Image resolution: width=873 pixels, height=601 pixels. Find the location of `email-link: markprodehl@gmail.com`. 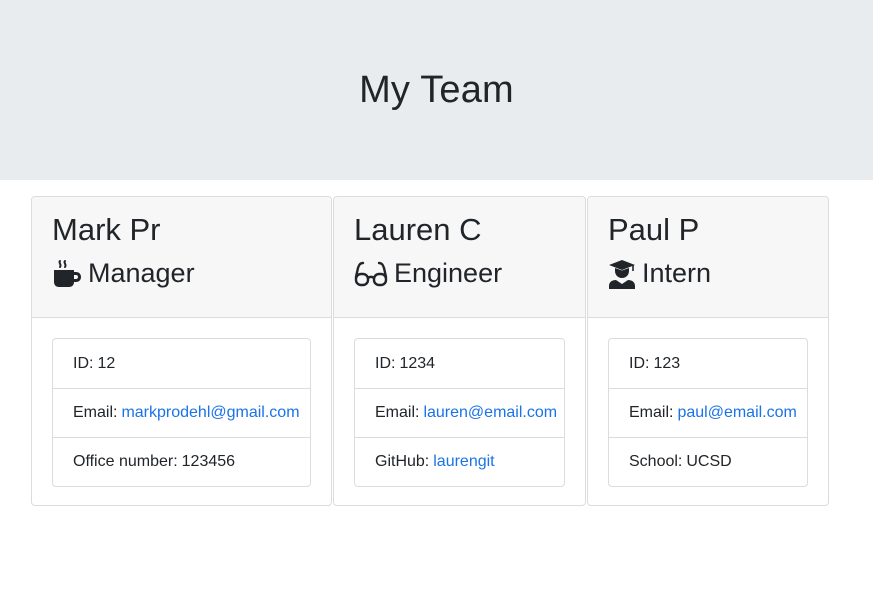

email-link: markprodehl@gmail.com is located at coordinates (210, 413).